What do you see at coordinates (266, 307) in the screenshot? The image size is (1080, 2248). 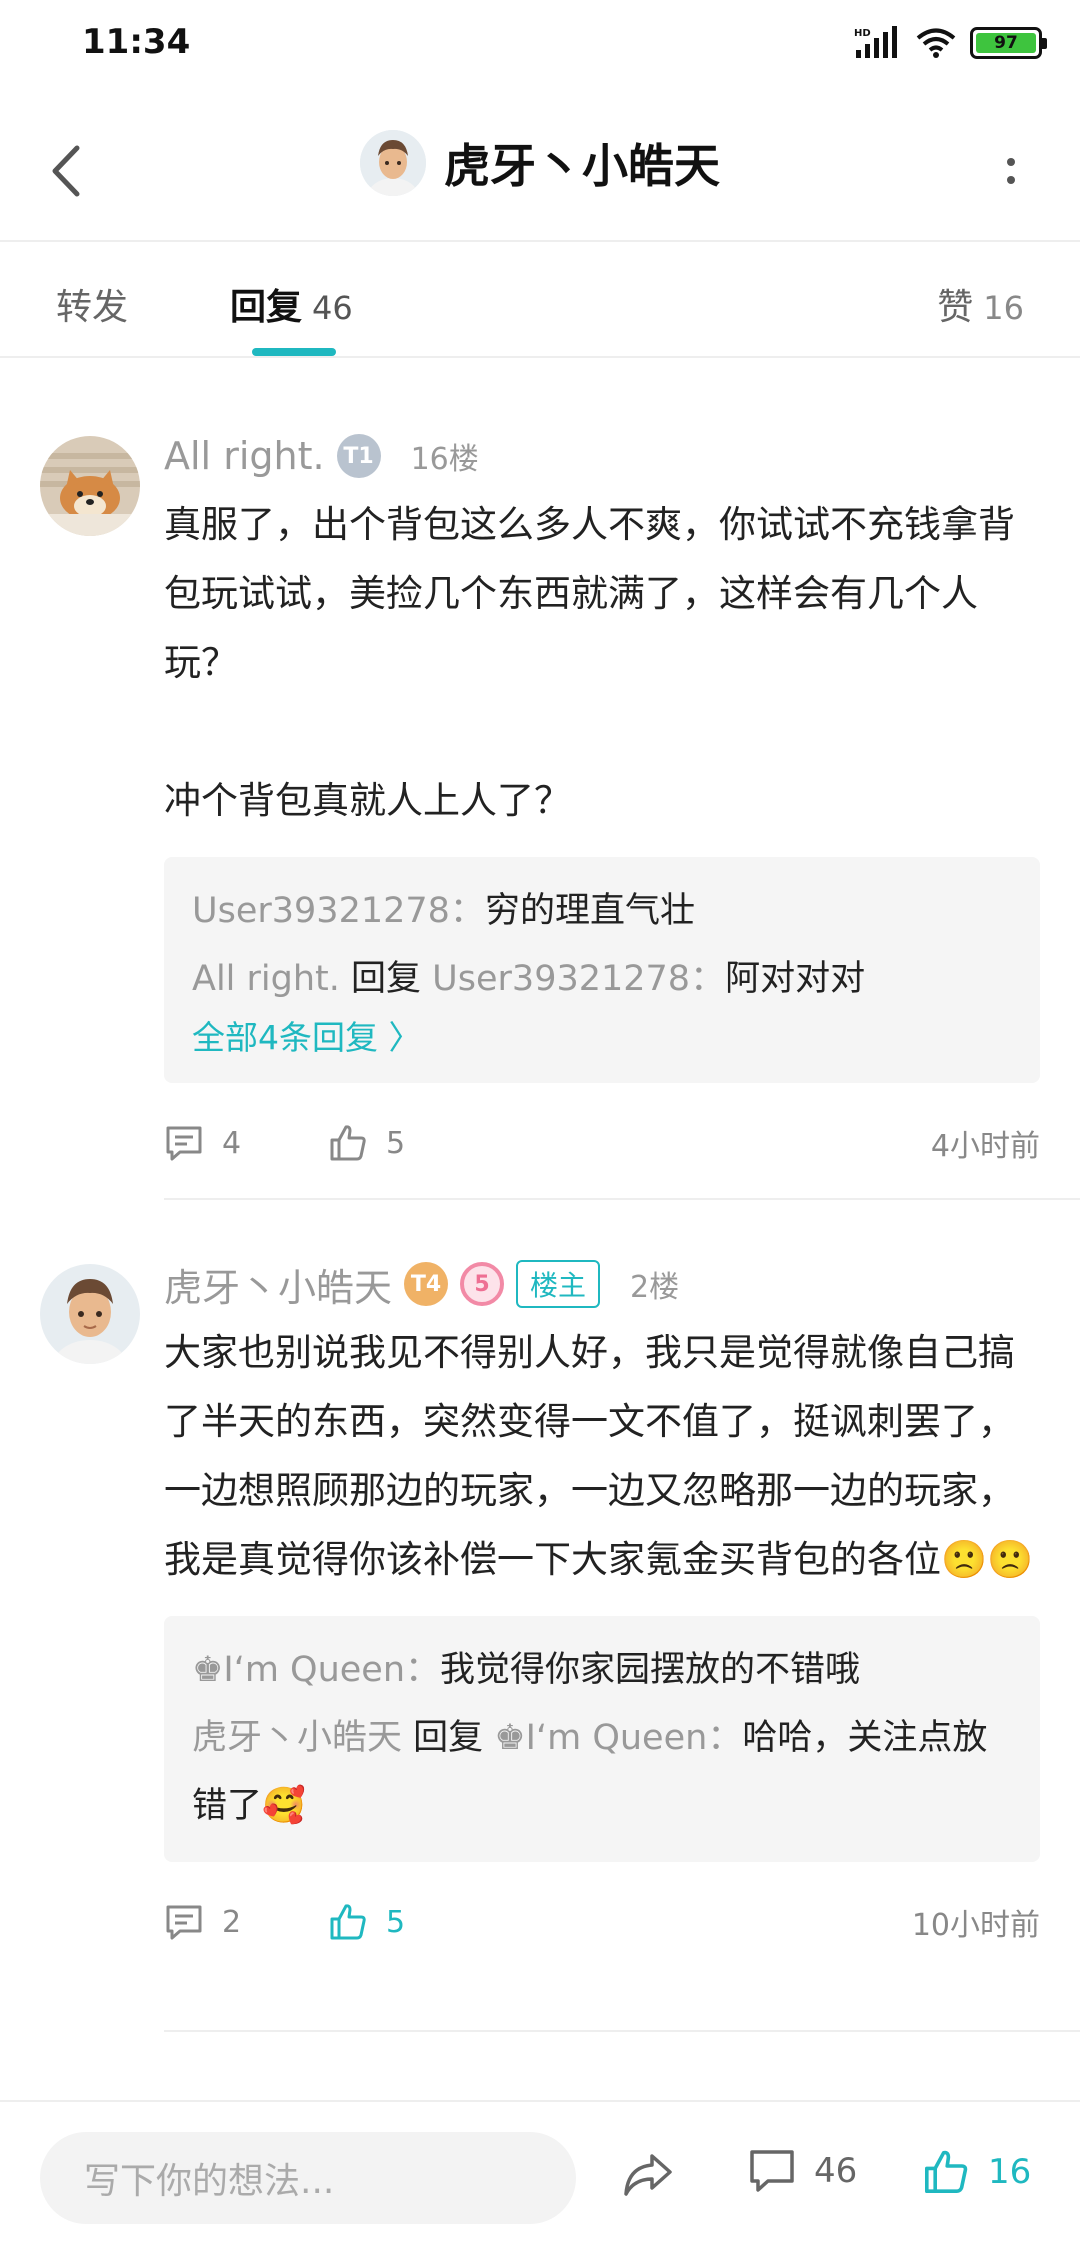 I see `tab-reply-label: 回复` at bounding box center [266, 307].